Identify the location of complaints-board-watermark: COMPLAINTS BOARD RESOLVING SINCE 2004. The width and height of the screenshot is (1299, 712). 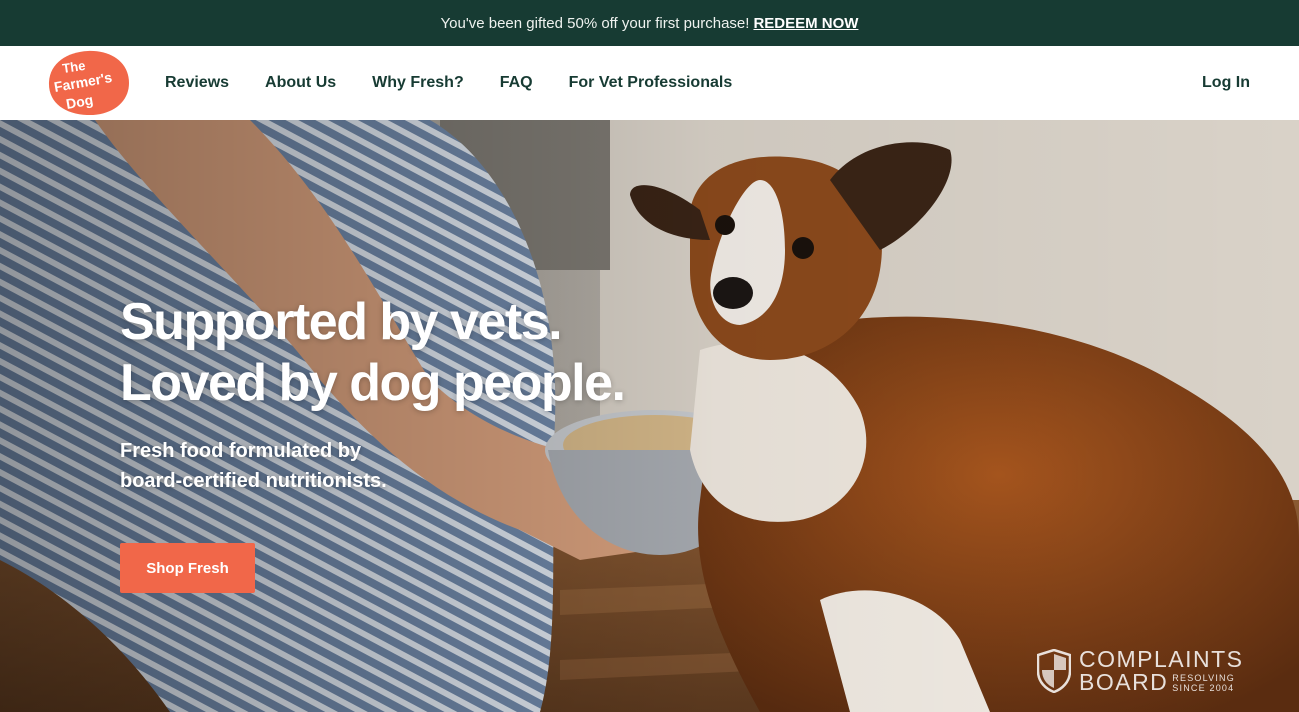
(1144, 671).